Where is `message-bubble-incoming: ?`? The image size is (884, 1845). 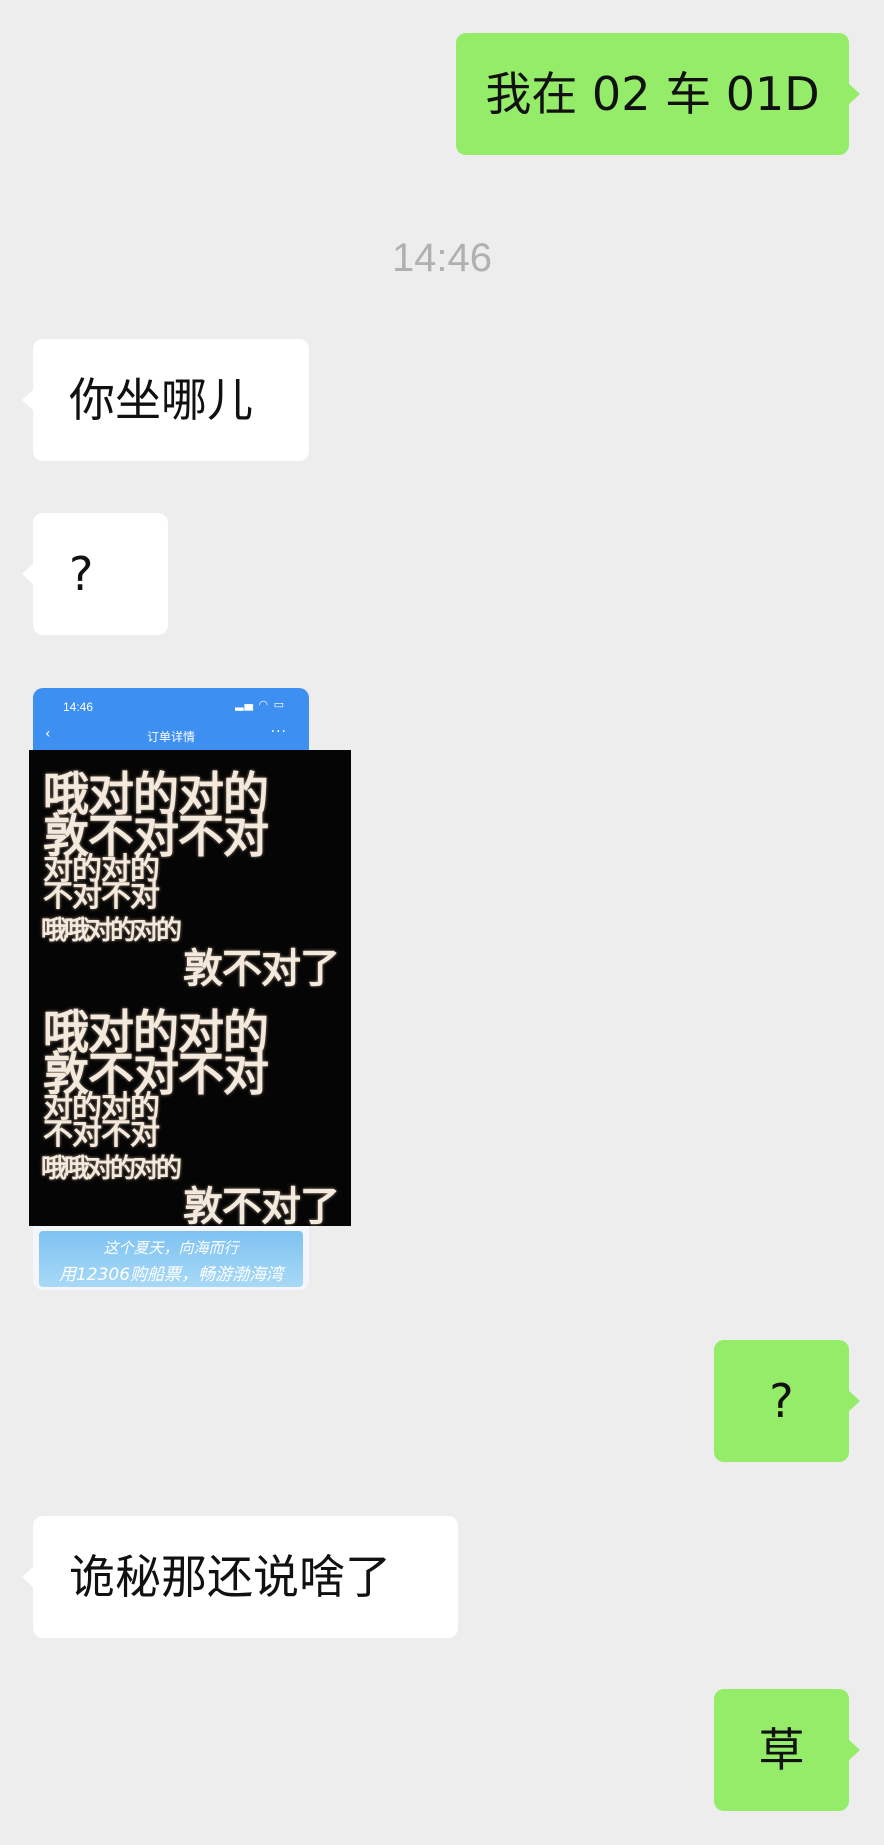
message-bubble-incoming: ? is located at coordinates (95, 574).